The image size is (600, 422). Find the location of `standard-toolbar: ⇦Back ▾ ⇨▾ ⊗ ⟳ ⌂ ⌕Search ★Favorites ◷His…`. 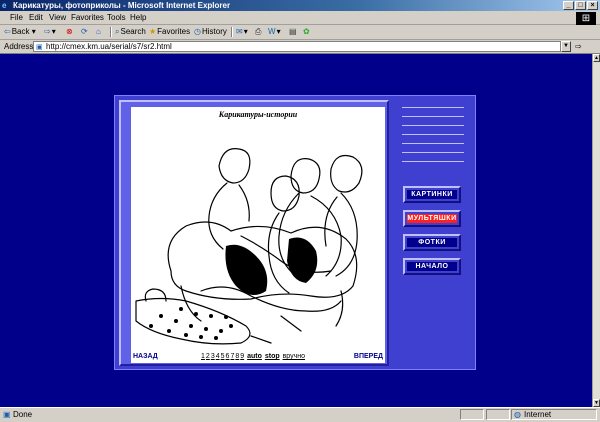

standard-toolbar: ⇦Back ▾ ⇨▾ ⊗ ⟳ ⌂ ⌕Search ★Favorites ◷His… is located at coordinates (300, 32).